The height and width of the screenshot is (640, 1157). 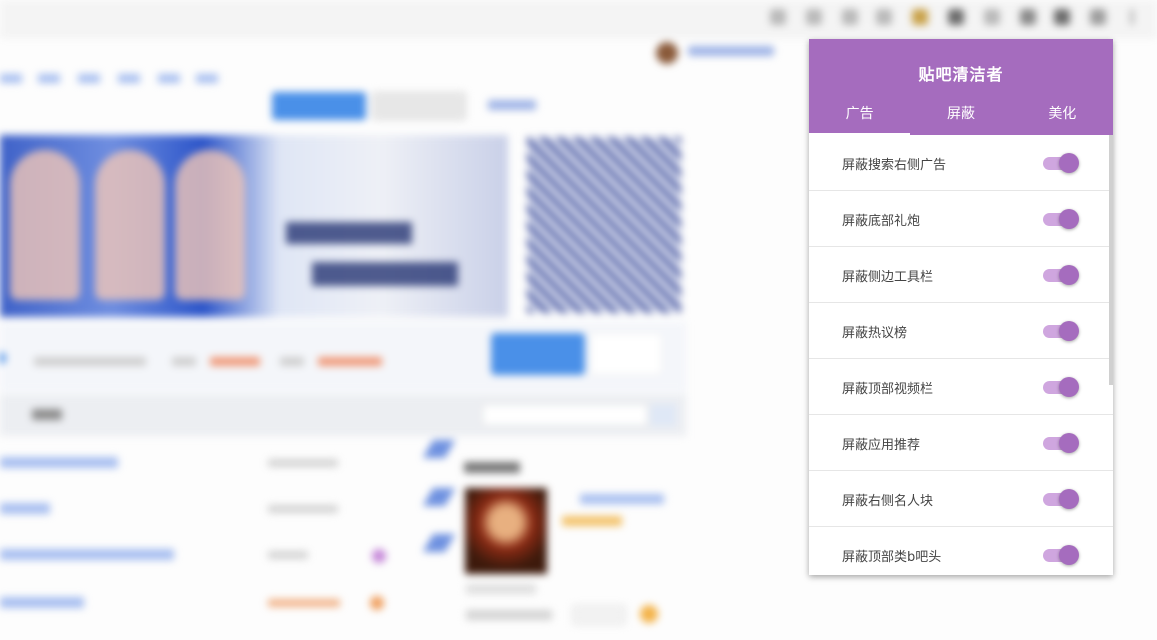 I want to click on sidebar-title, so click(x=492, y=467).